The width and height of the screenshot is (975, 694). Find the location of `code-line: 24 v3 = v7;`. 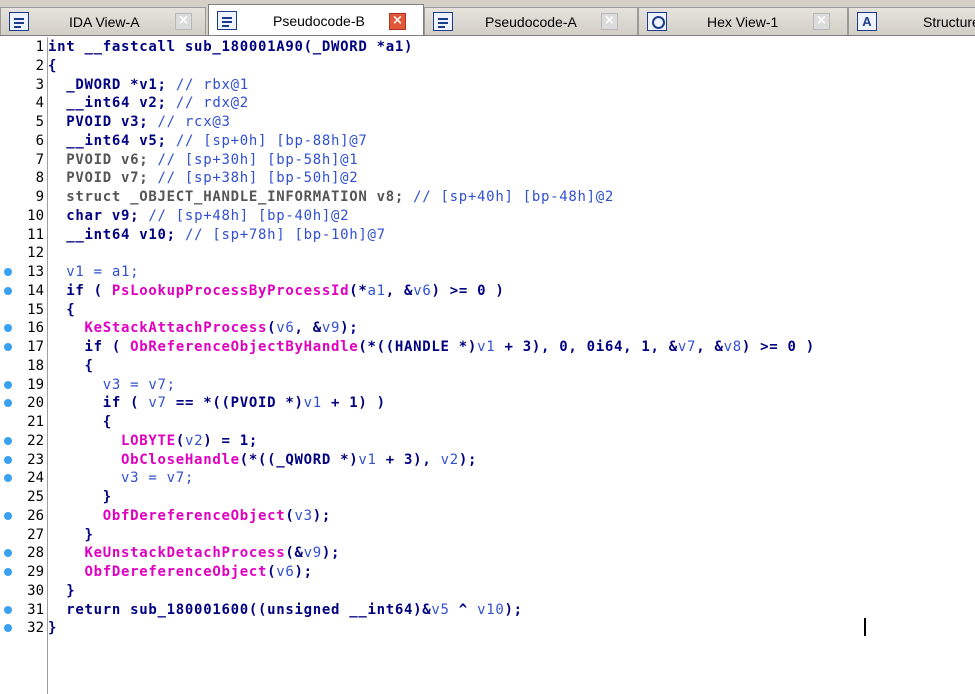

code-line: 24 v3 = v7; is located at coordinates (487, 478).